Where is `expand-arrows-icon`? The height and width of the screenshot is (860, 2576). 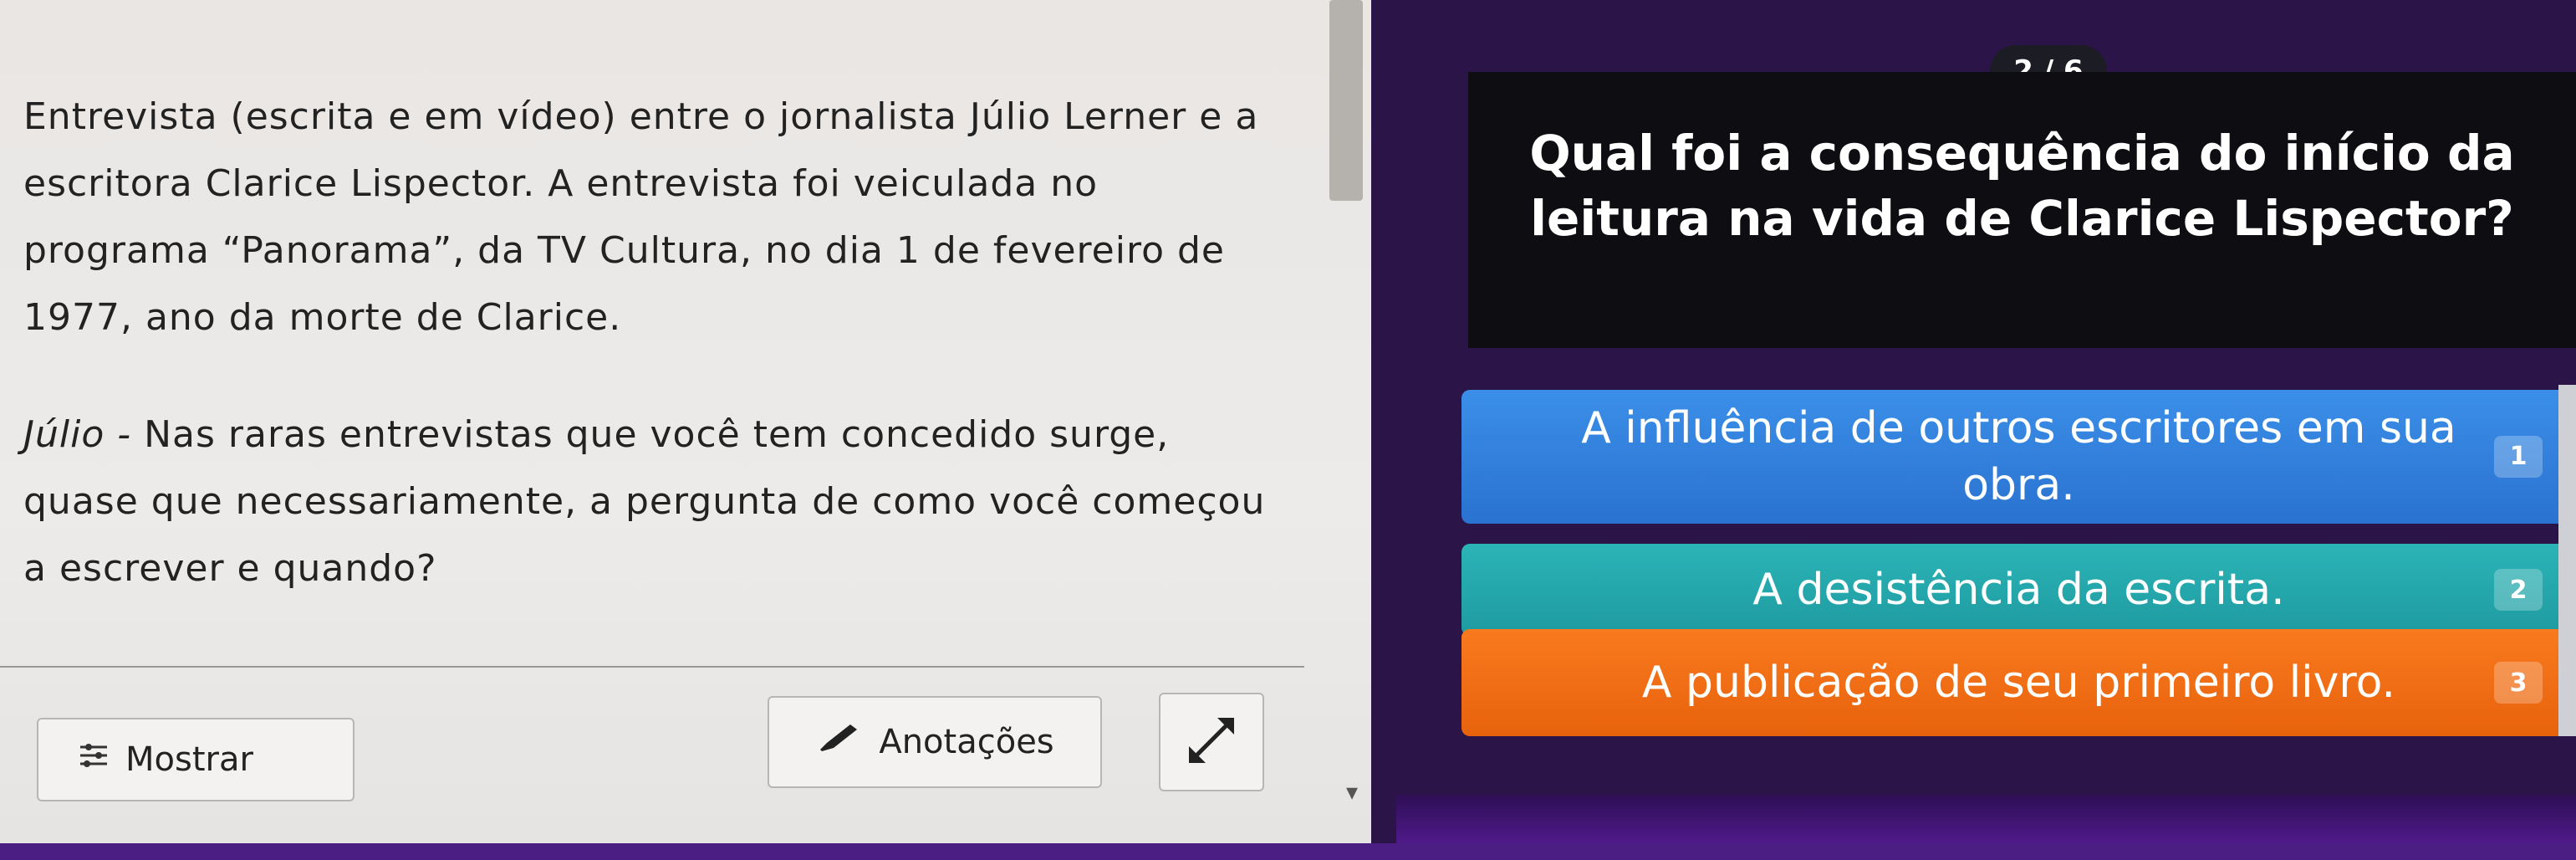 expand-arrows-icon is located at coordinates (1211, 742).